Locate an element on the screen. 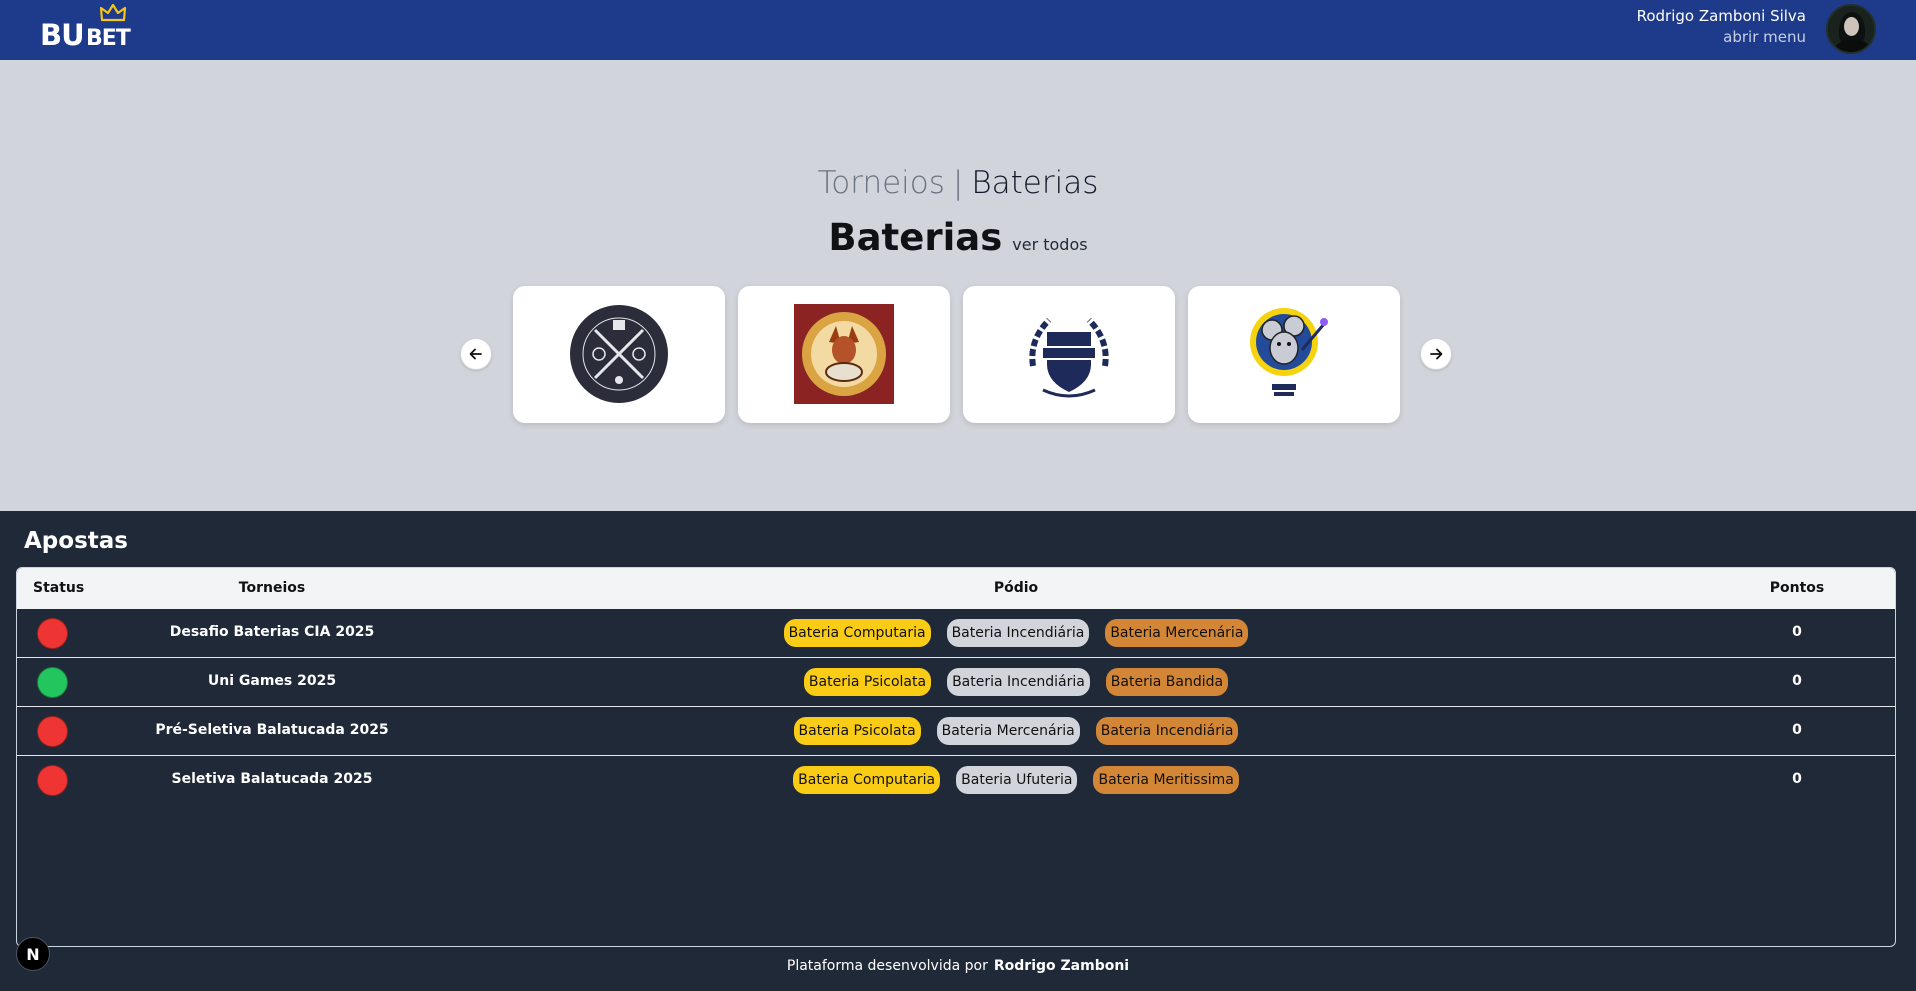 This screenshot has height=991, width=1916. open-menu-link: abrir menu is located at coordinates (1721, 37).